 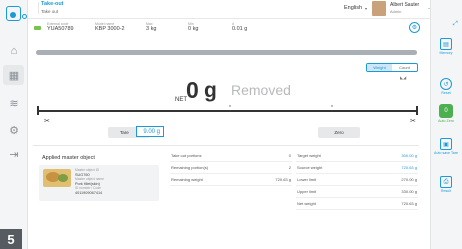 I want to click on menu-divider, so click(x=34, y=8).